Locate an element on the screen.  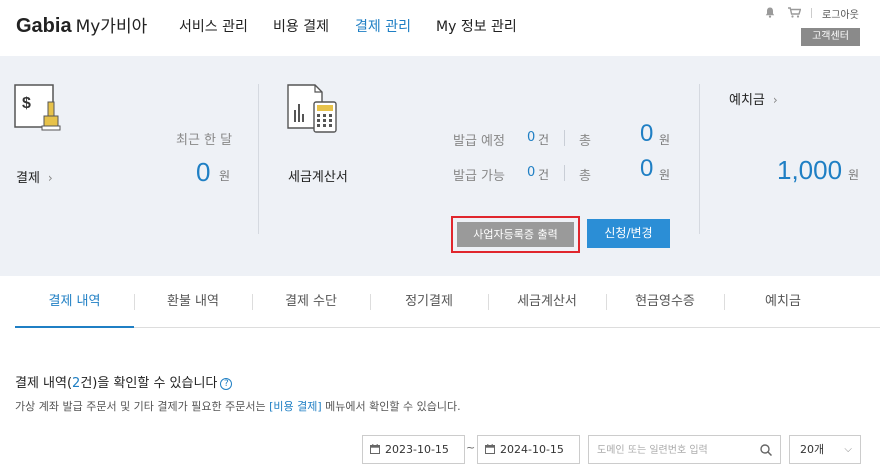
available-total-unit: 원 is located at coordinates (665, 175).